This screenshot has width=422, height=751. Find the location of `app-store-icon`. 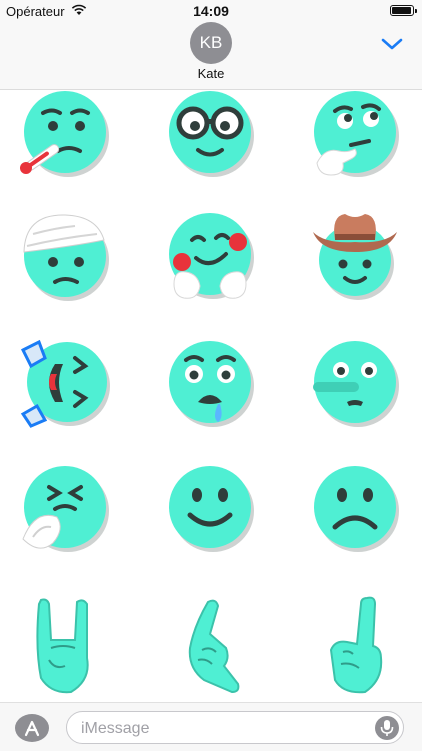

app-store-icon is located at coordinates (32, 728).